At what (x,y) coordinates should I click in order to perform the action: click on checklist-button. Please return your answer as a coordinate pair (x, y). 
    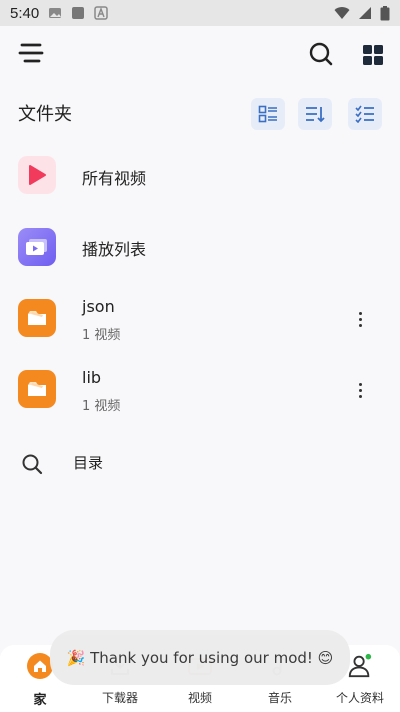
    Looking at the image, I should click on (365, 114).